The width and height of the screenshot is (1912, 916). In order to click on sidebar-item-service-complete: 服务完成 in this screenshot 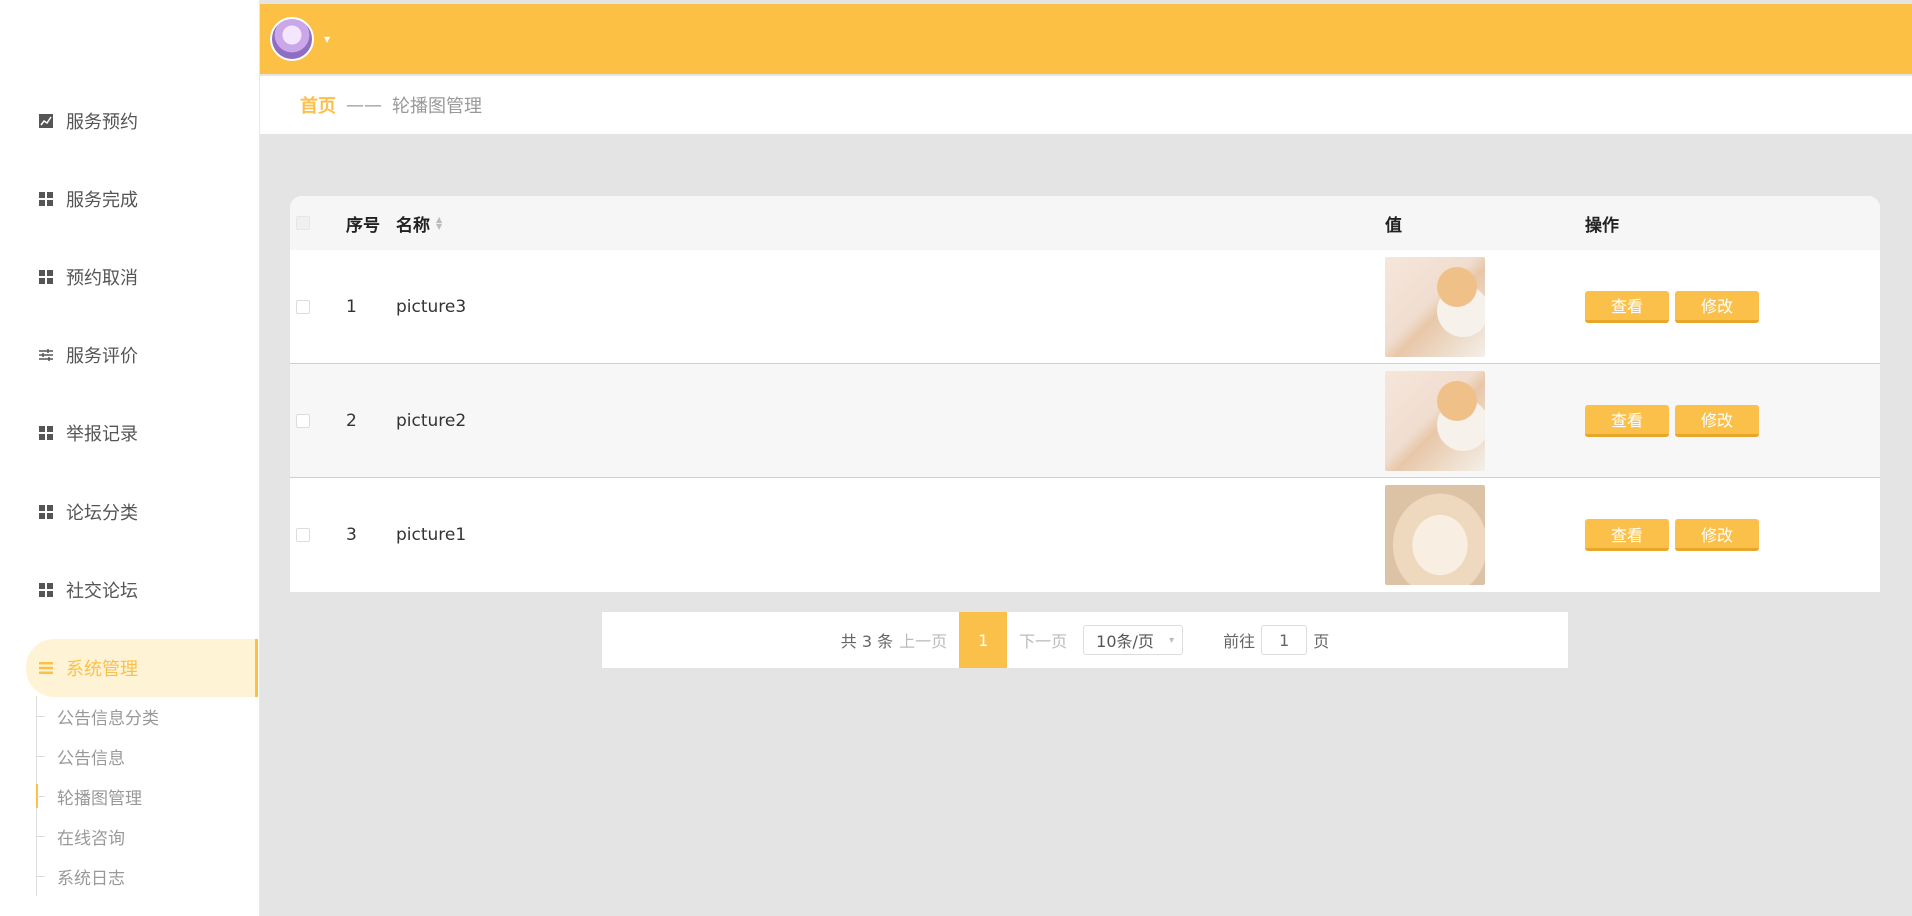, I will do `click(129, 199)`.